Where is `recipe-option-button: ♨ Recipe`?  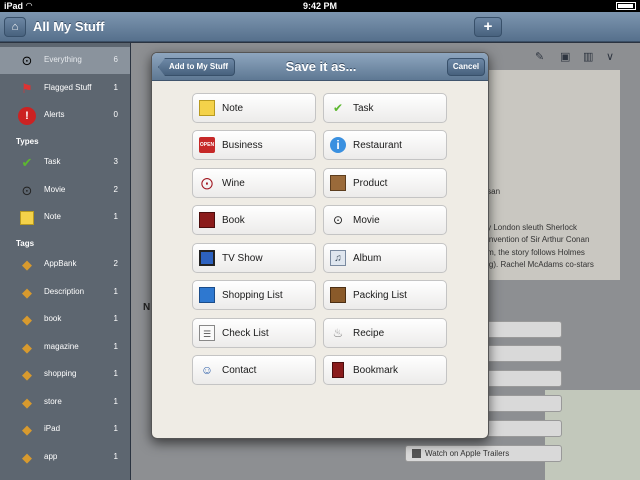 recipe-option-button: ♨ Recipe is located at coordinates (385, 333).